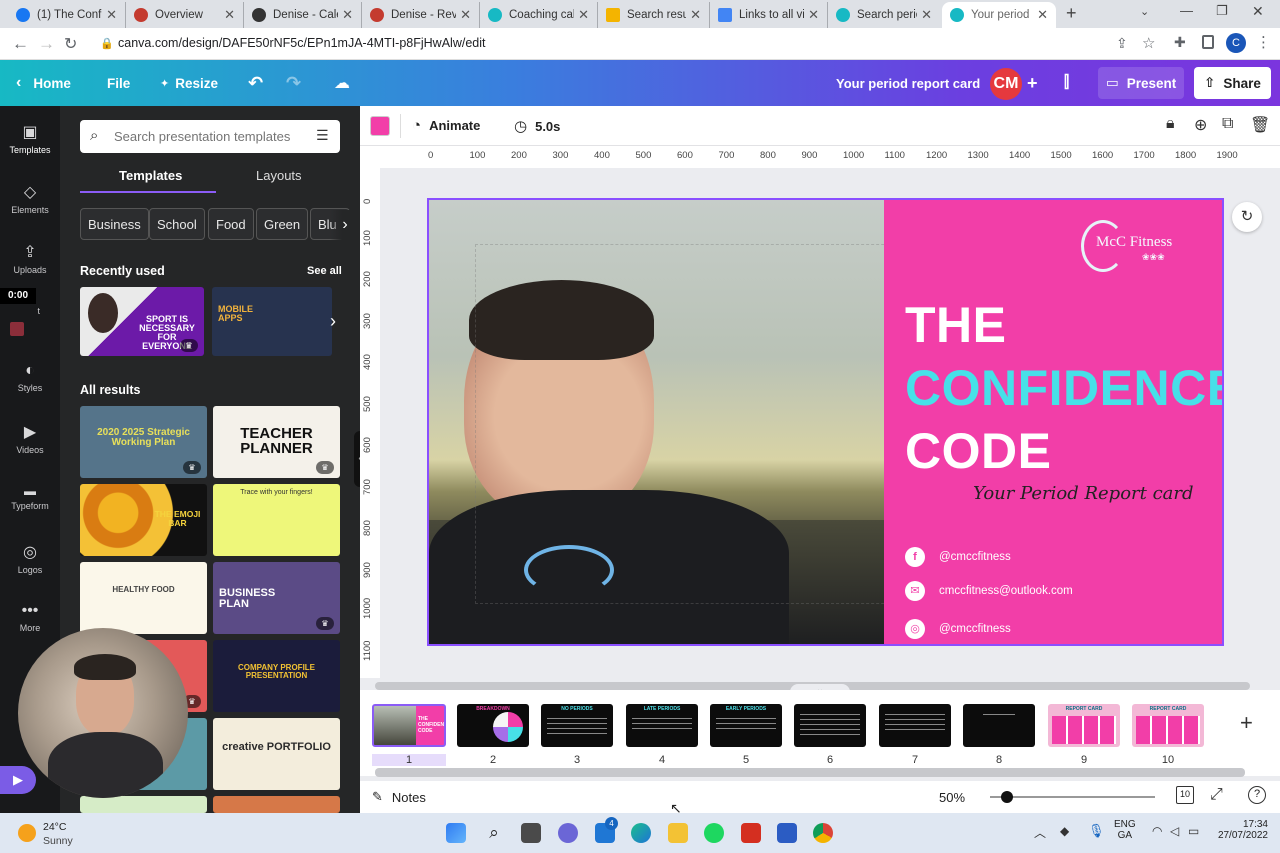 The height and width of the screenshot is (853, 1280). What do you see at coordinates (1241, 830) in the screenshot?
I see `clock: 17:34 27/07/2022` at bounding box center [1241, 830].